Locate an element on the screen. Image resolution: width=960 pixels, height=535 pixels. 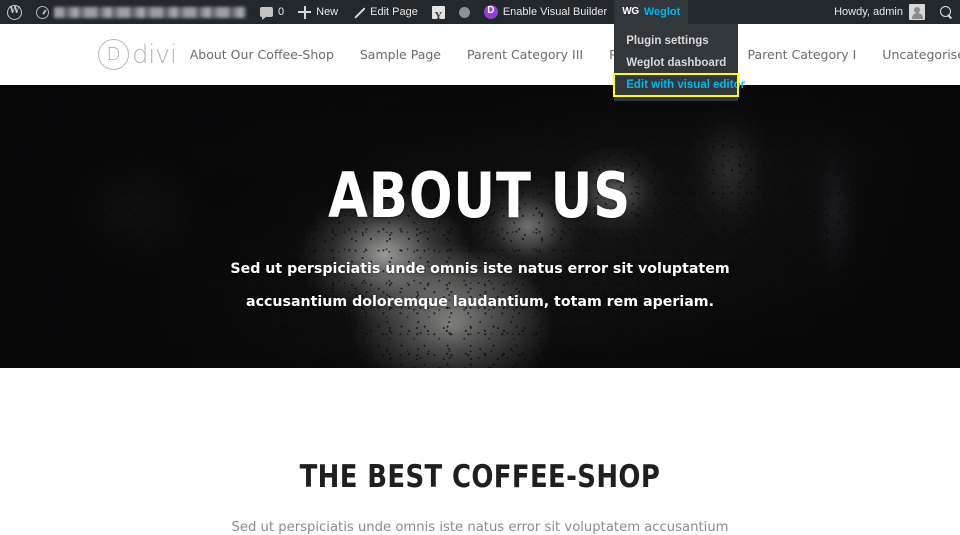
howdy-label: Howdy, admin is located at coordinates (868, 12).